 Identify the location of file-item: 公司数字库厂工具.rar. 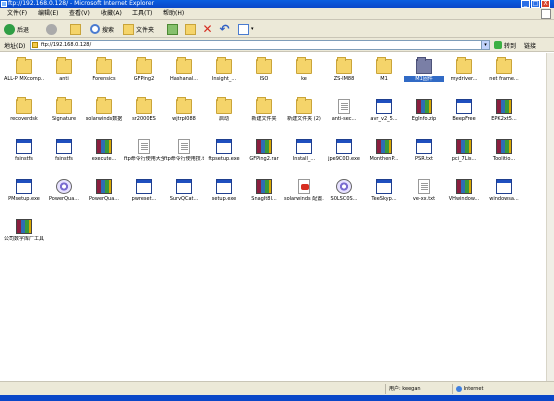
(24, 235).